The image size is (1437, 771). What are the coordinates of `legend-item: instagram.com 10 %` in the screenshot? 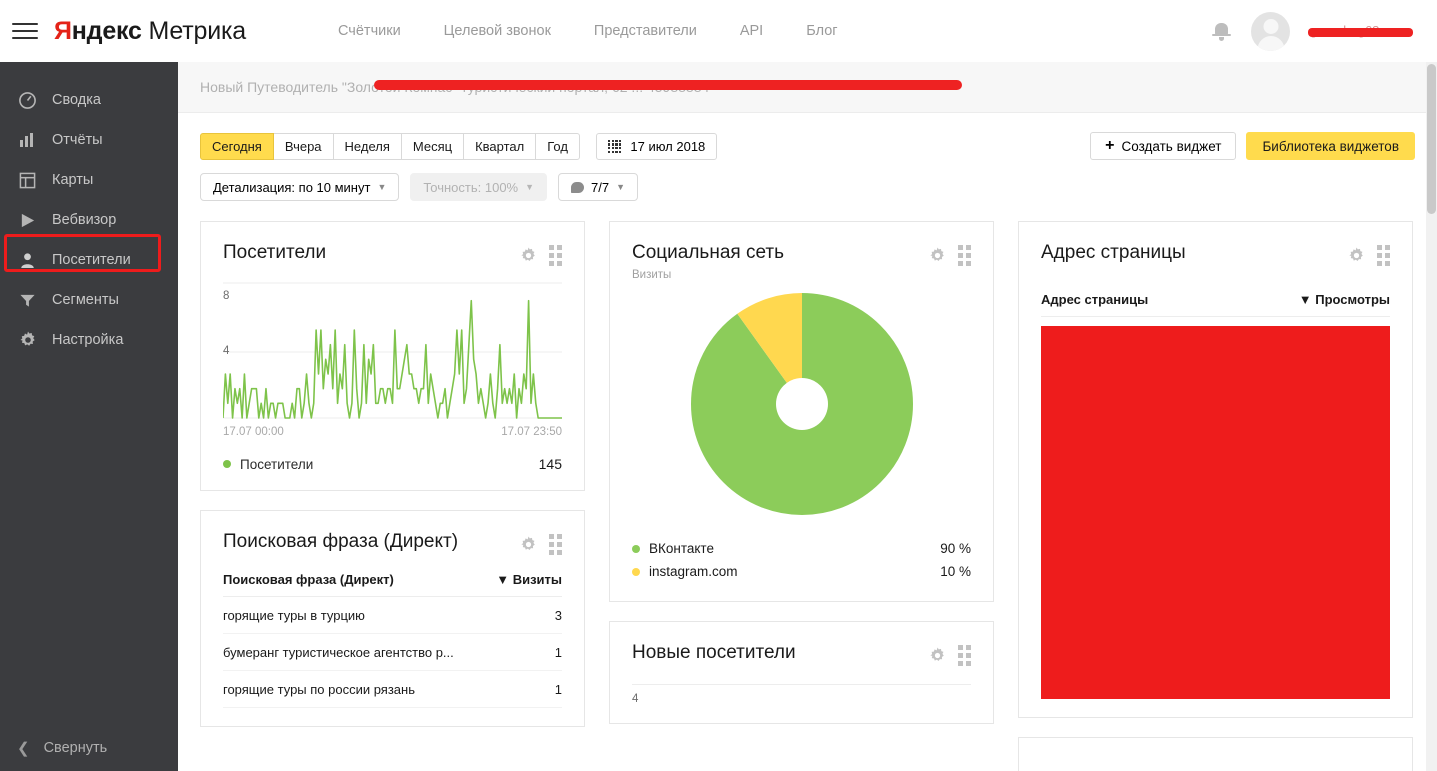 It's located at (801, 571).